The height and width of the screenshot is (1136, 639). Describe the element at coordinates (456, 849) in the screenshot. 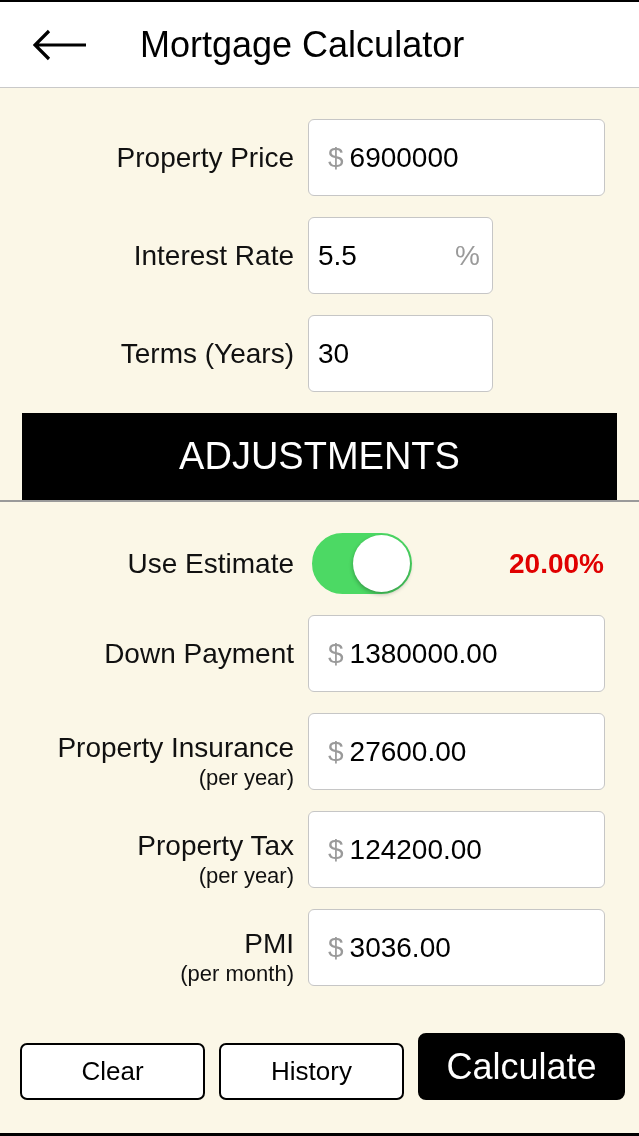

I see `input-field: $ 124200.00` at that location.